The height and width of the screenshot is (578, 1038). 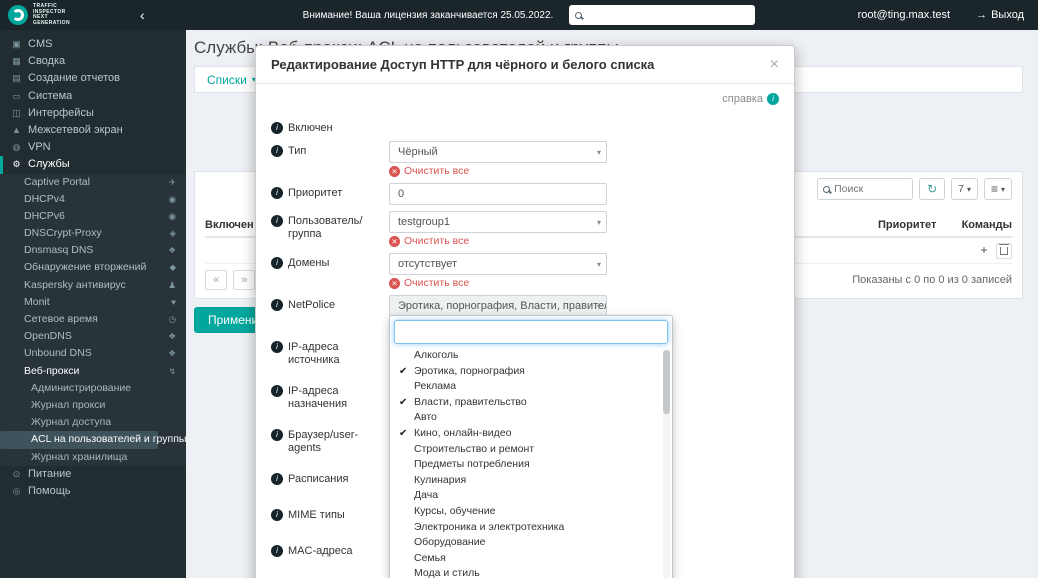 I want to click on dropdown-option: Дача, so click(x=531, y=496).